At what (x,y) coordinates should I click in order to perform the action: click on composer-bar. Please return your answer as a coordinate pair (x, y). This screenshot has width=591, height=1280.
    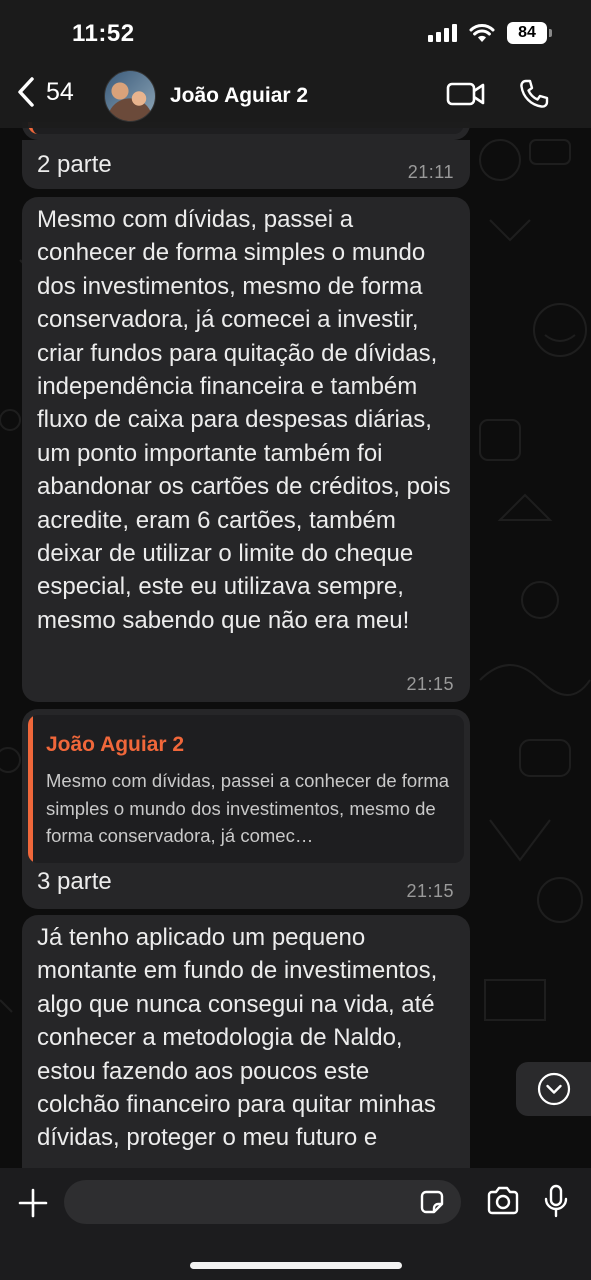
    Looking at the image, I should click on (295, 1224).